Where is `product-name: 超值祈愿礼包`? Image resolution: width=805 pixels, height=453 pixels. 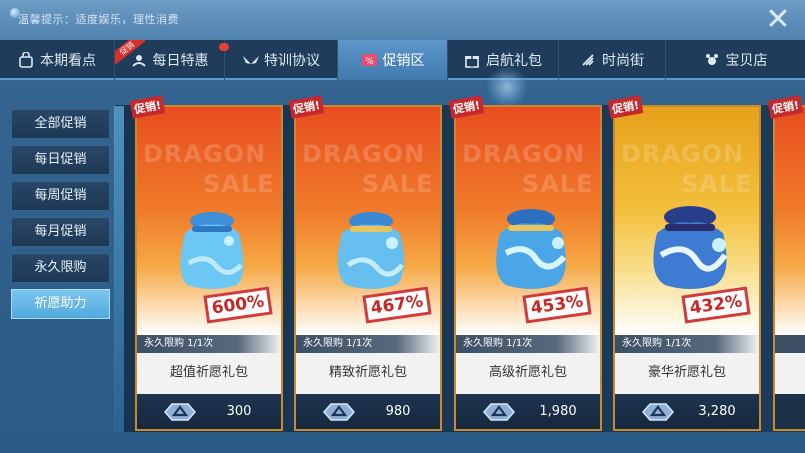
product-name: 超值祈愿礼包 is located at coordinates (208, 372).